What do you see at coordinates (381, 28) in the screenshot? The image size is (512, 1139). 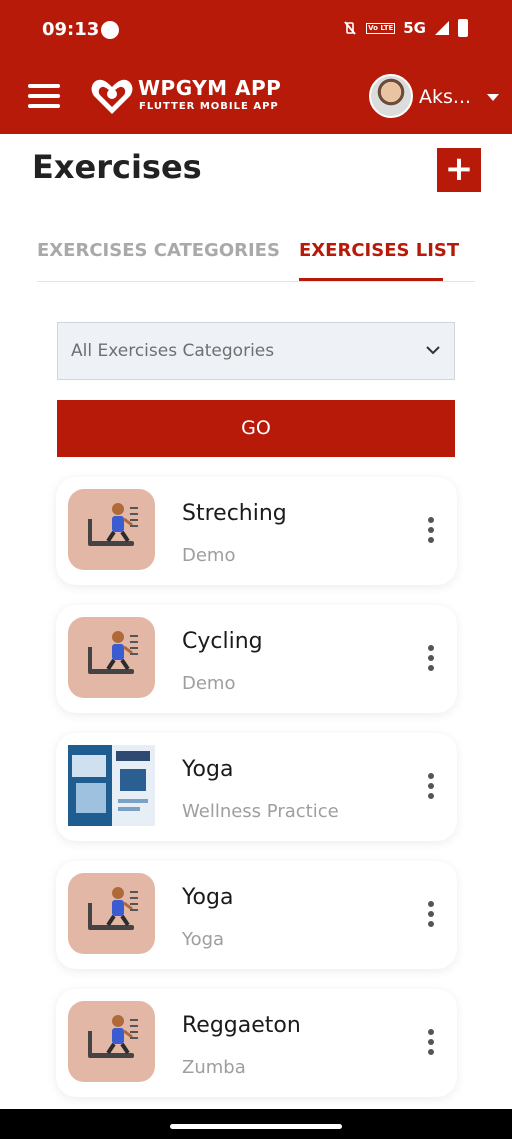 I see `volte-icon: Vo LTE` at bounding box center [381, 28].